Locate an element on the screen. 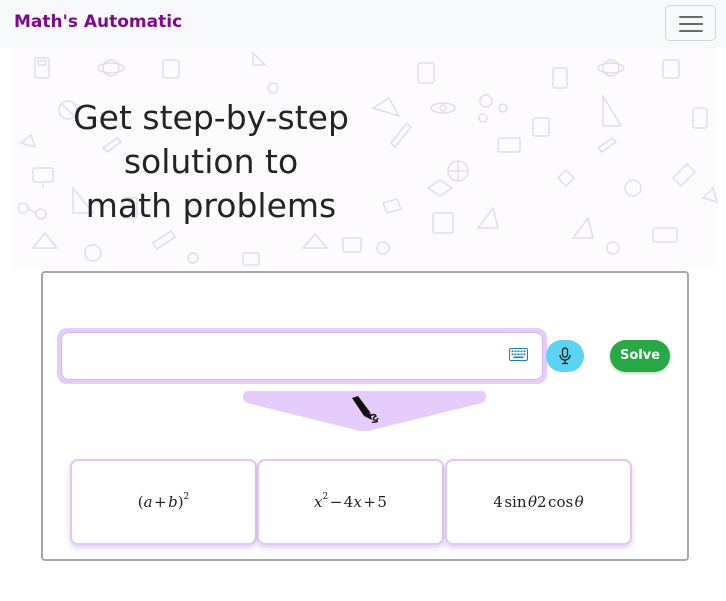  brand-logo-text: Math's Automatic is located at coordinates (98, 22).